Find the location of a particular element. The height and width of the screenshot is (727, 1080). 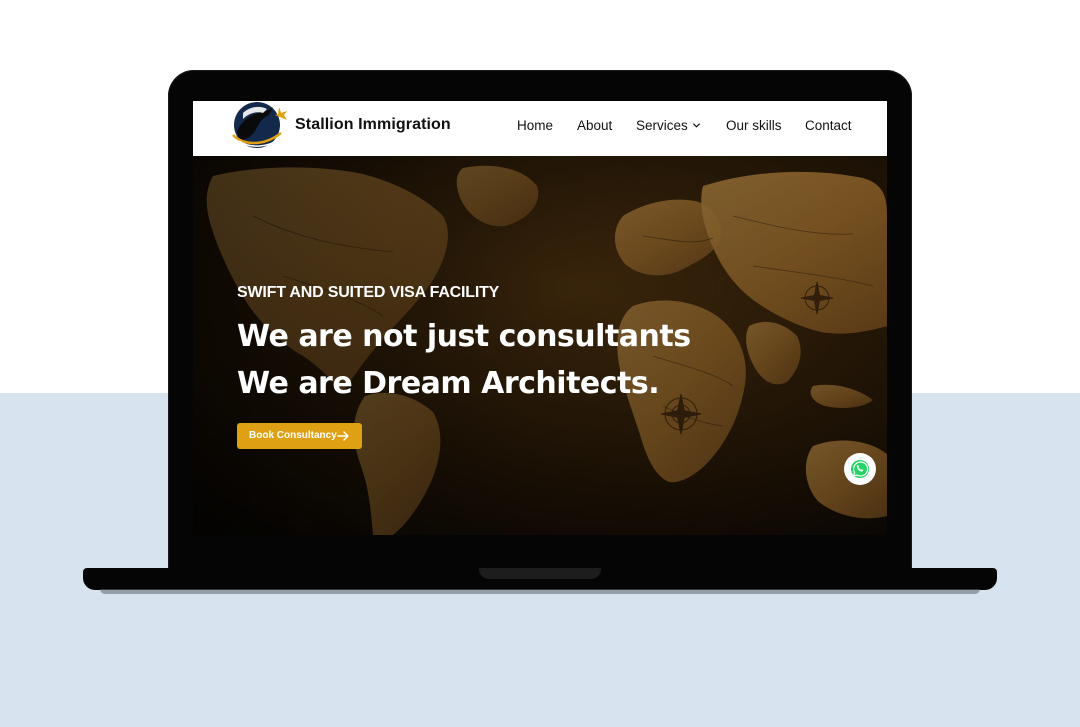

nav-item-services: Services is located at coordinates (668, 125).